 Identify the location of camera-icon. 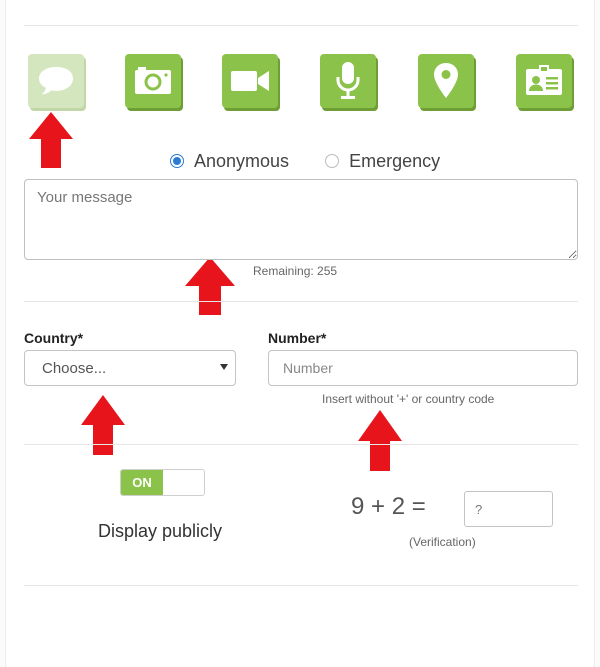
(153, 81).